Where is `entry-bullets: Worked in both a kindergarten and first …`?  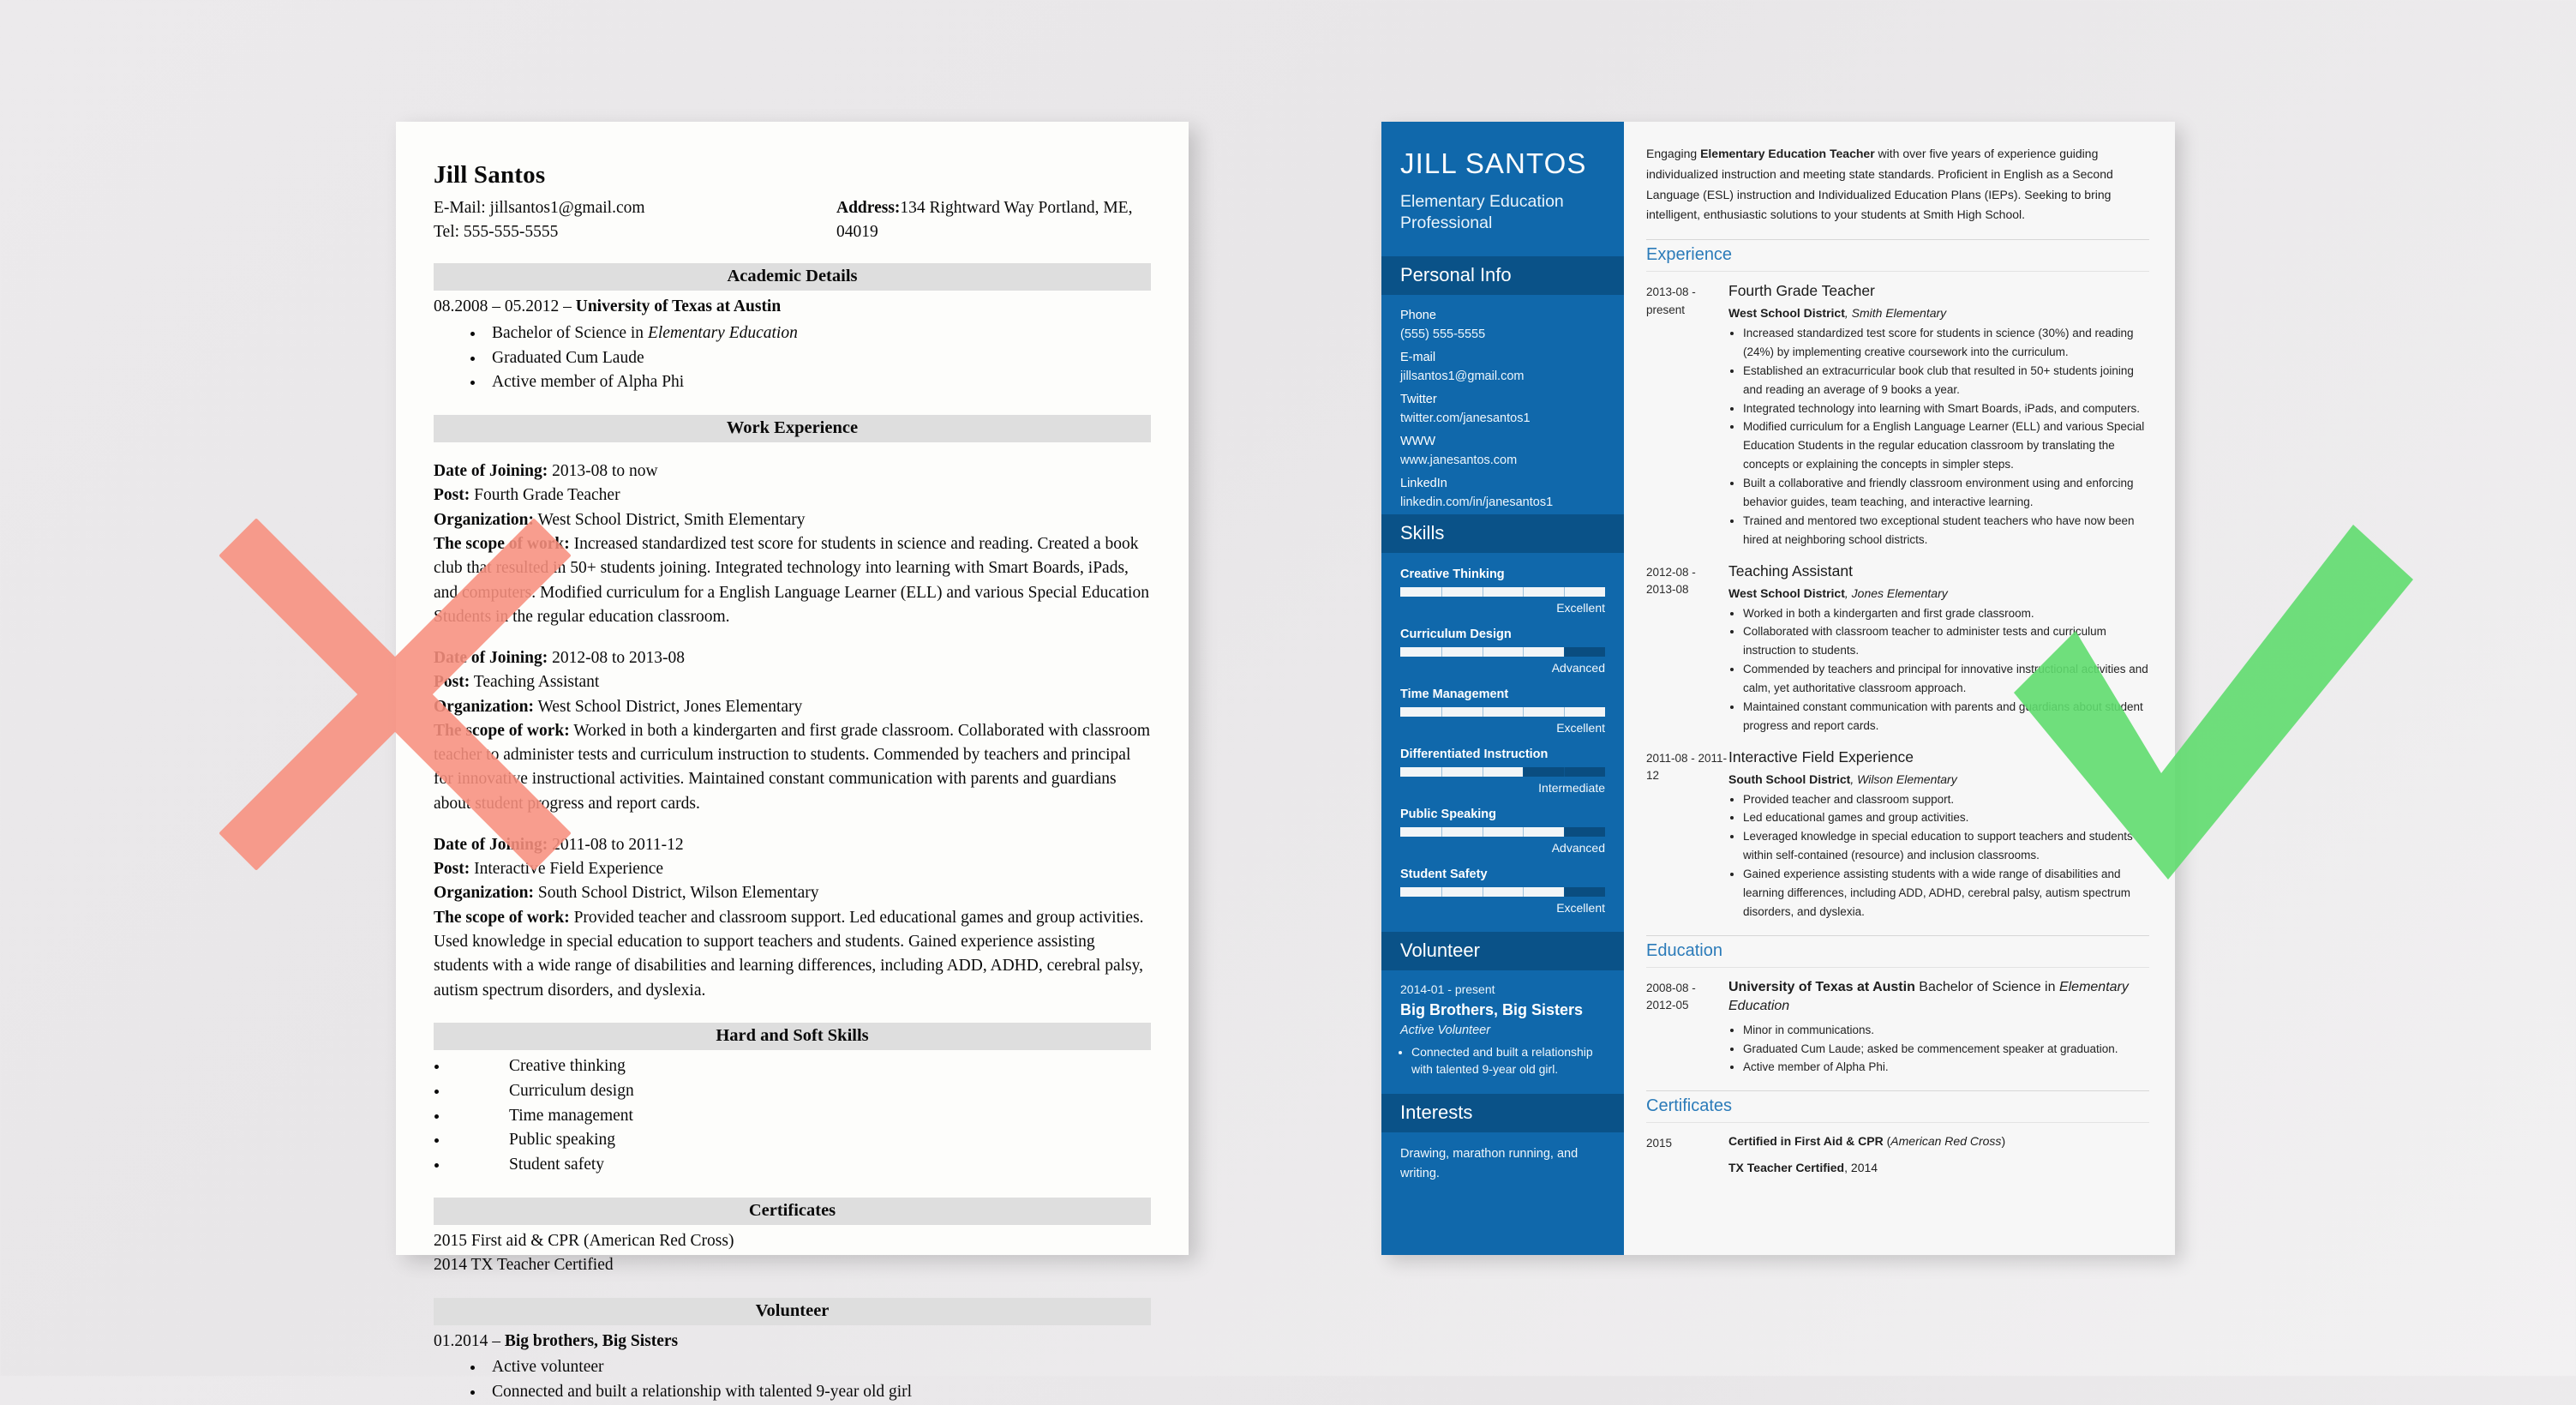
entry-bullets: Worked in both a kindergarten and first … is located at coordinates (1938, 670).